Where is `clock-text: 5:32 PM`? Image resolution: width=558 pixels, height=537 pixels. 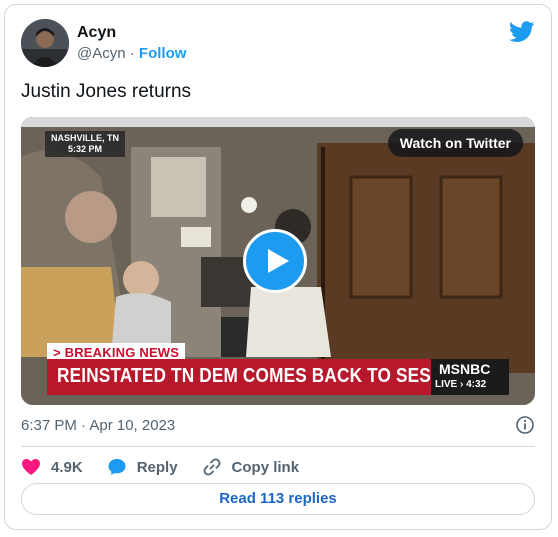 clock-text: 5:32 PM is located at coordinates (85, 149).